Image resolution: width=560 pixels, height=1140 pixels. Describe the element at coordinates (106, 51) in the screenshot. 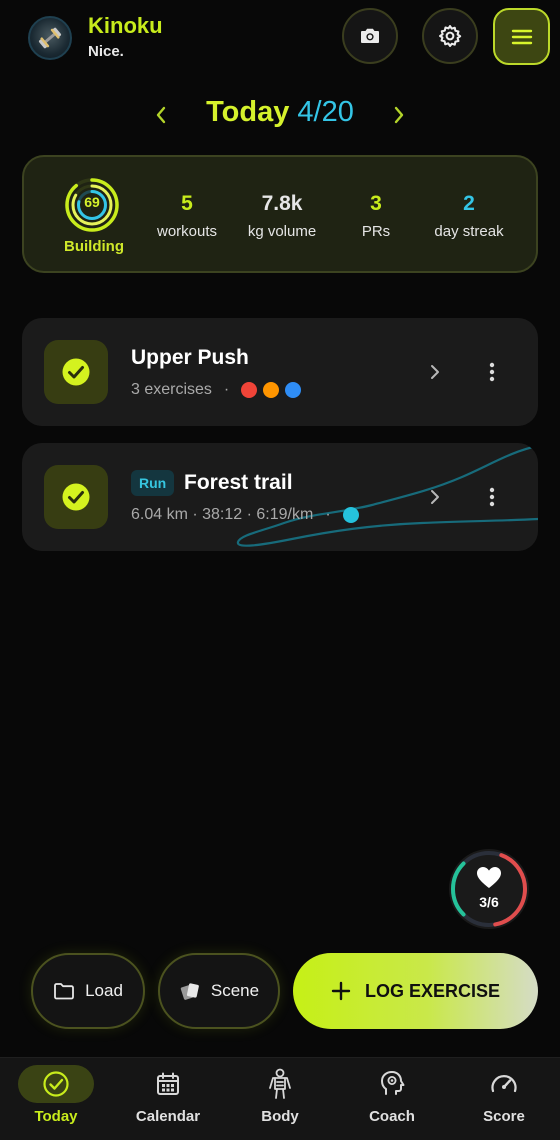

I see `subtitle: Nice.` at that location.